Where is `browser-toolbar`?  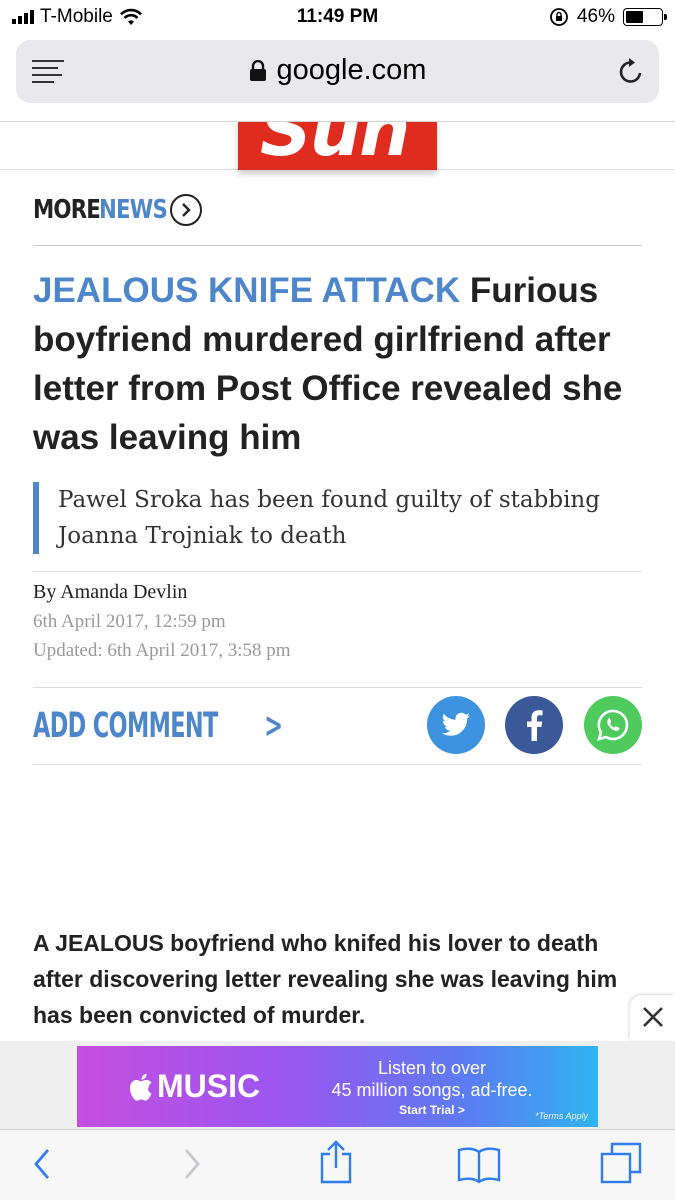
browser-toolbar is located at coordinates (337, 1164).